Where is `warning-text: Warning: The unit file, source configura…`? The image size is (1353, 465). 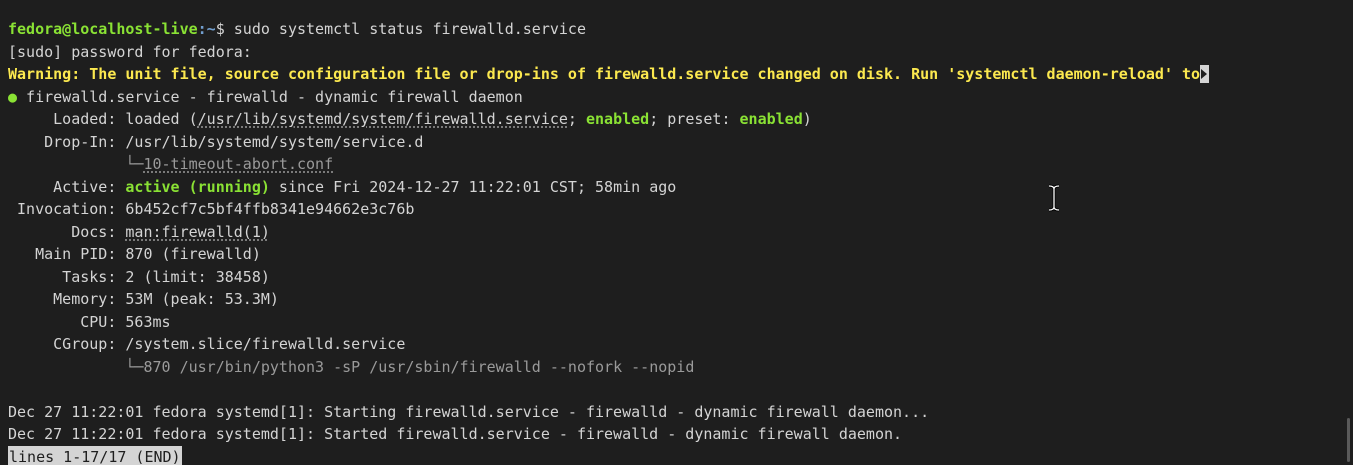 warning-text: Warning: The unit file, source configura… is located at coordinates (604, 74).